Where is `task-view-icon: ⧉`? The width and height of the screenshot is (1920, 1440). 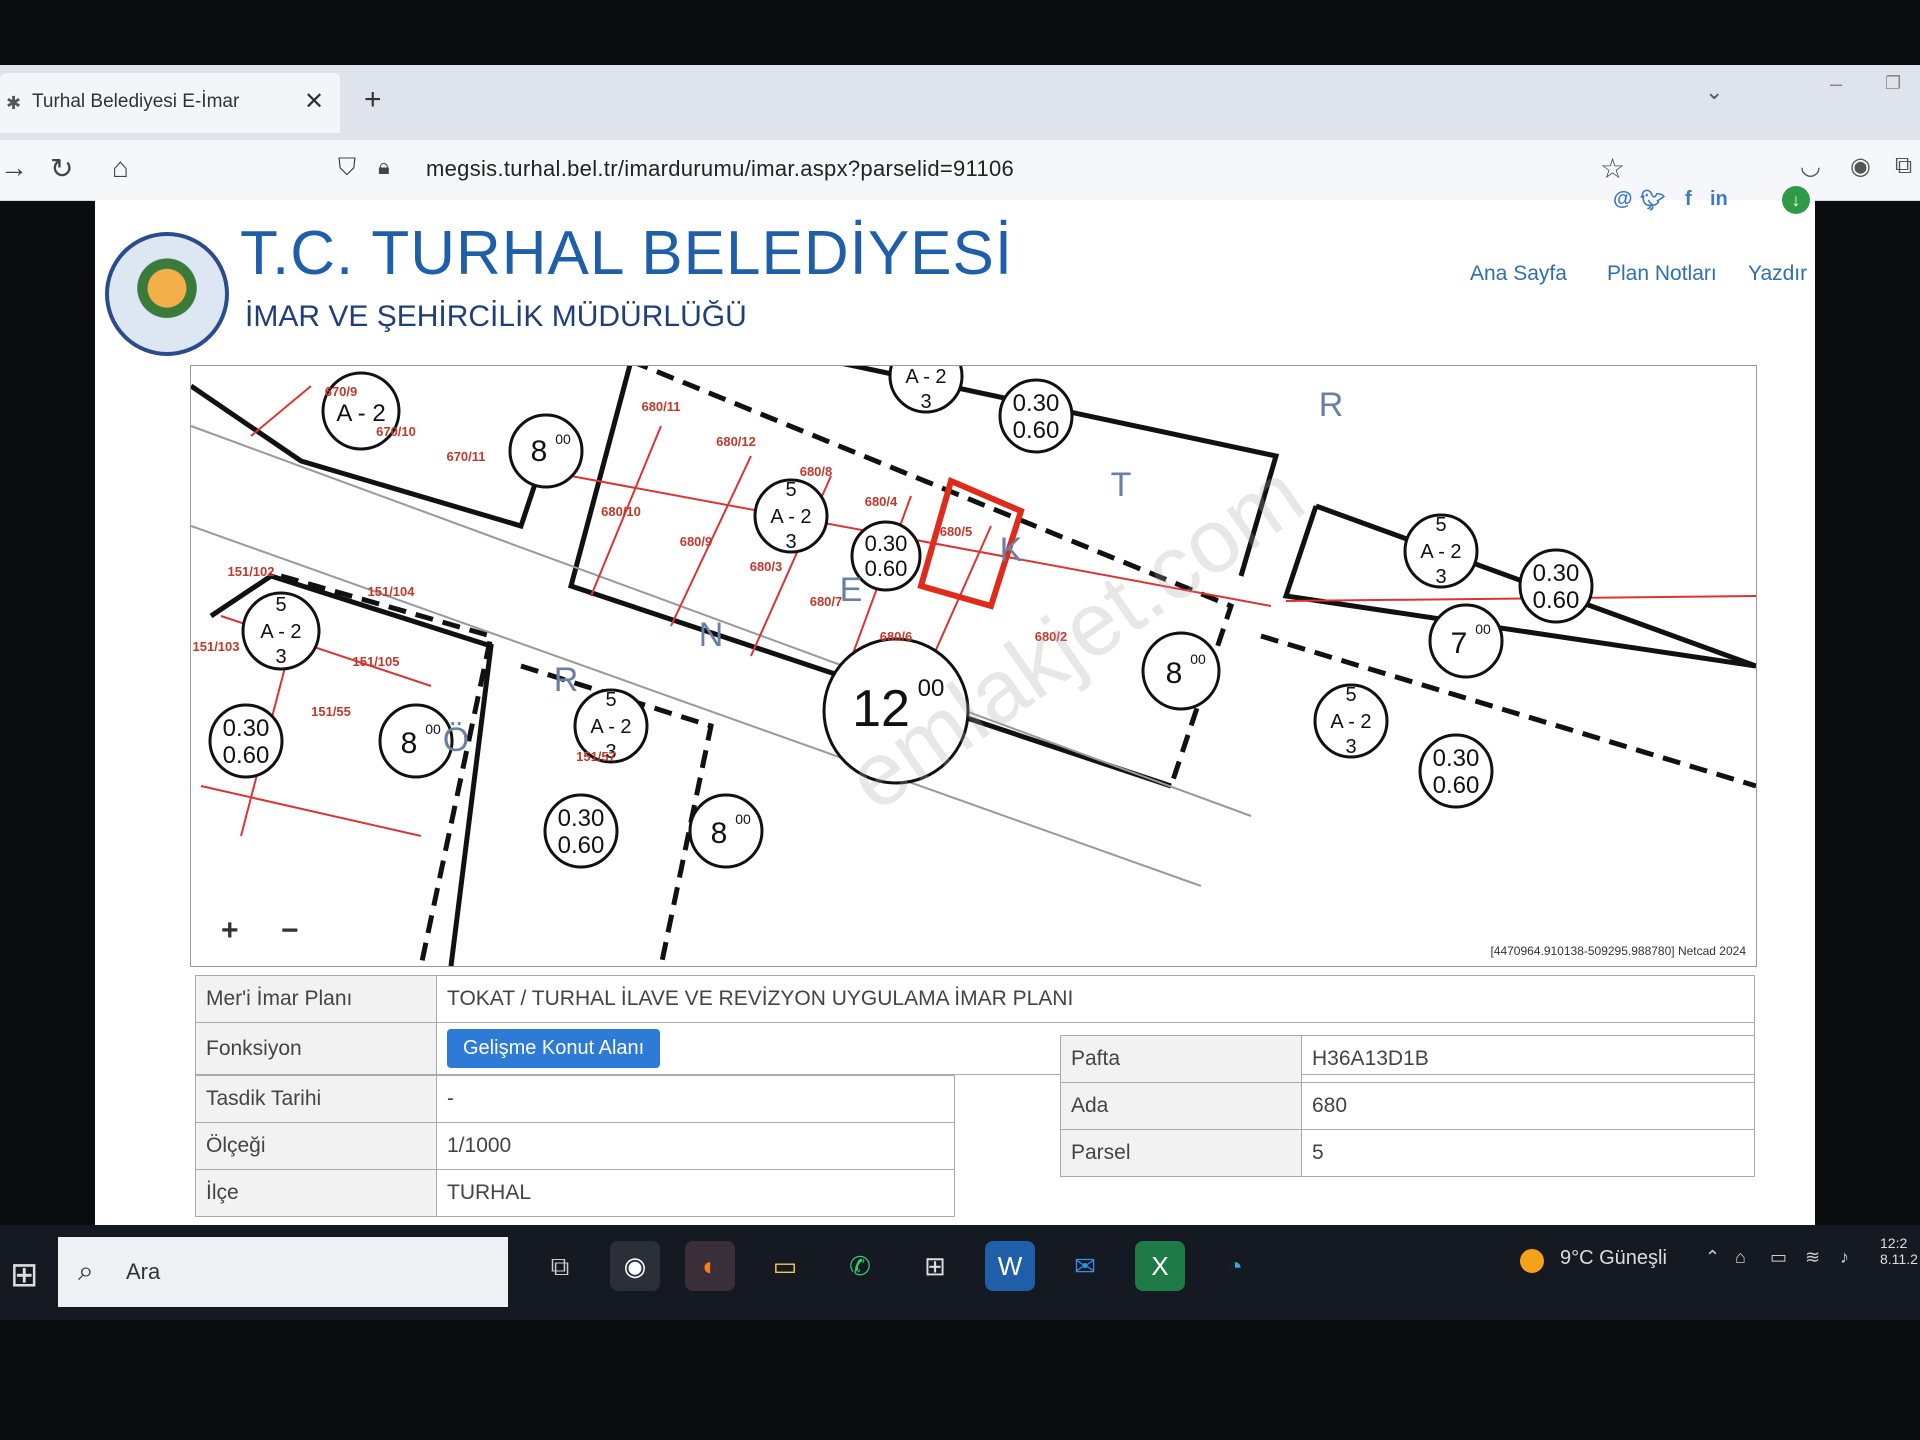
task-view-icon: ⧉ is located at coordinates (560, 1266).